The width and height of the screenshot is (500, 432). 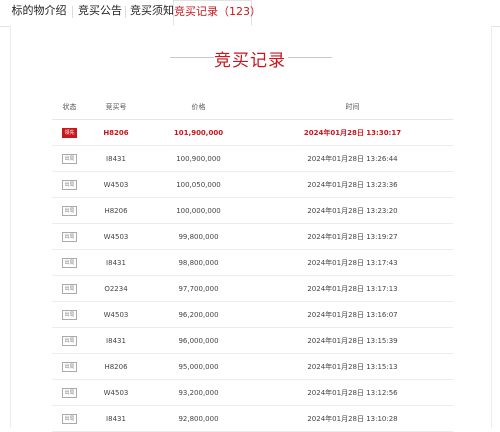 What do you see at coordinates (100, 13) in the screenshot?
I see `tab-auction-announcement: 竞买公告` at bounding box center [100, 13].